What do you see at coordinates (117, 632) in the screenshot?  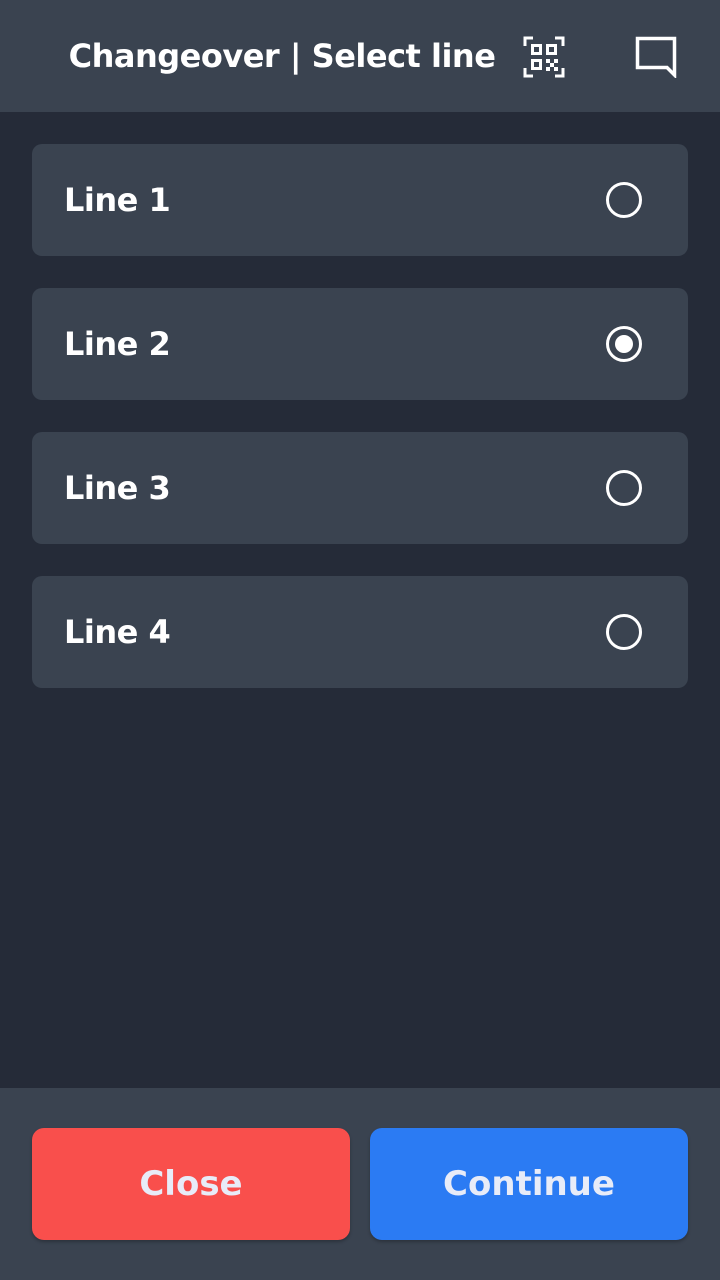 I see `line-label: Line 4` at bounding box center [117, 632].